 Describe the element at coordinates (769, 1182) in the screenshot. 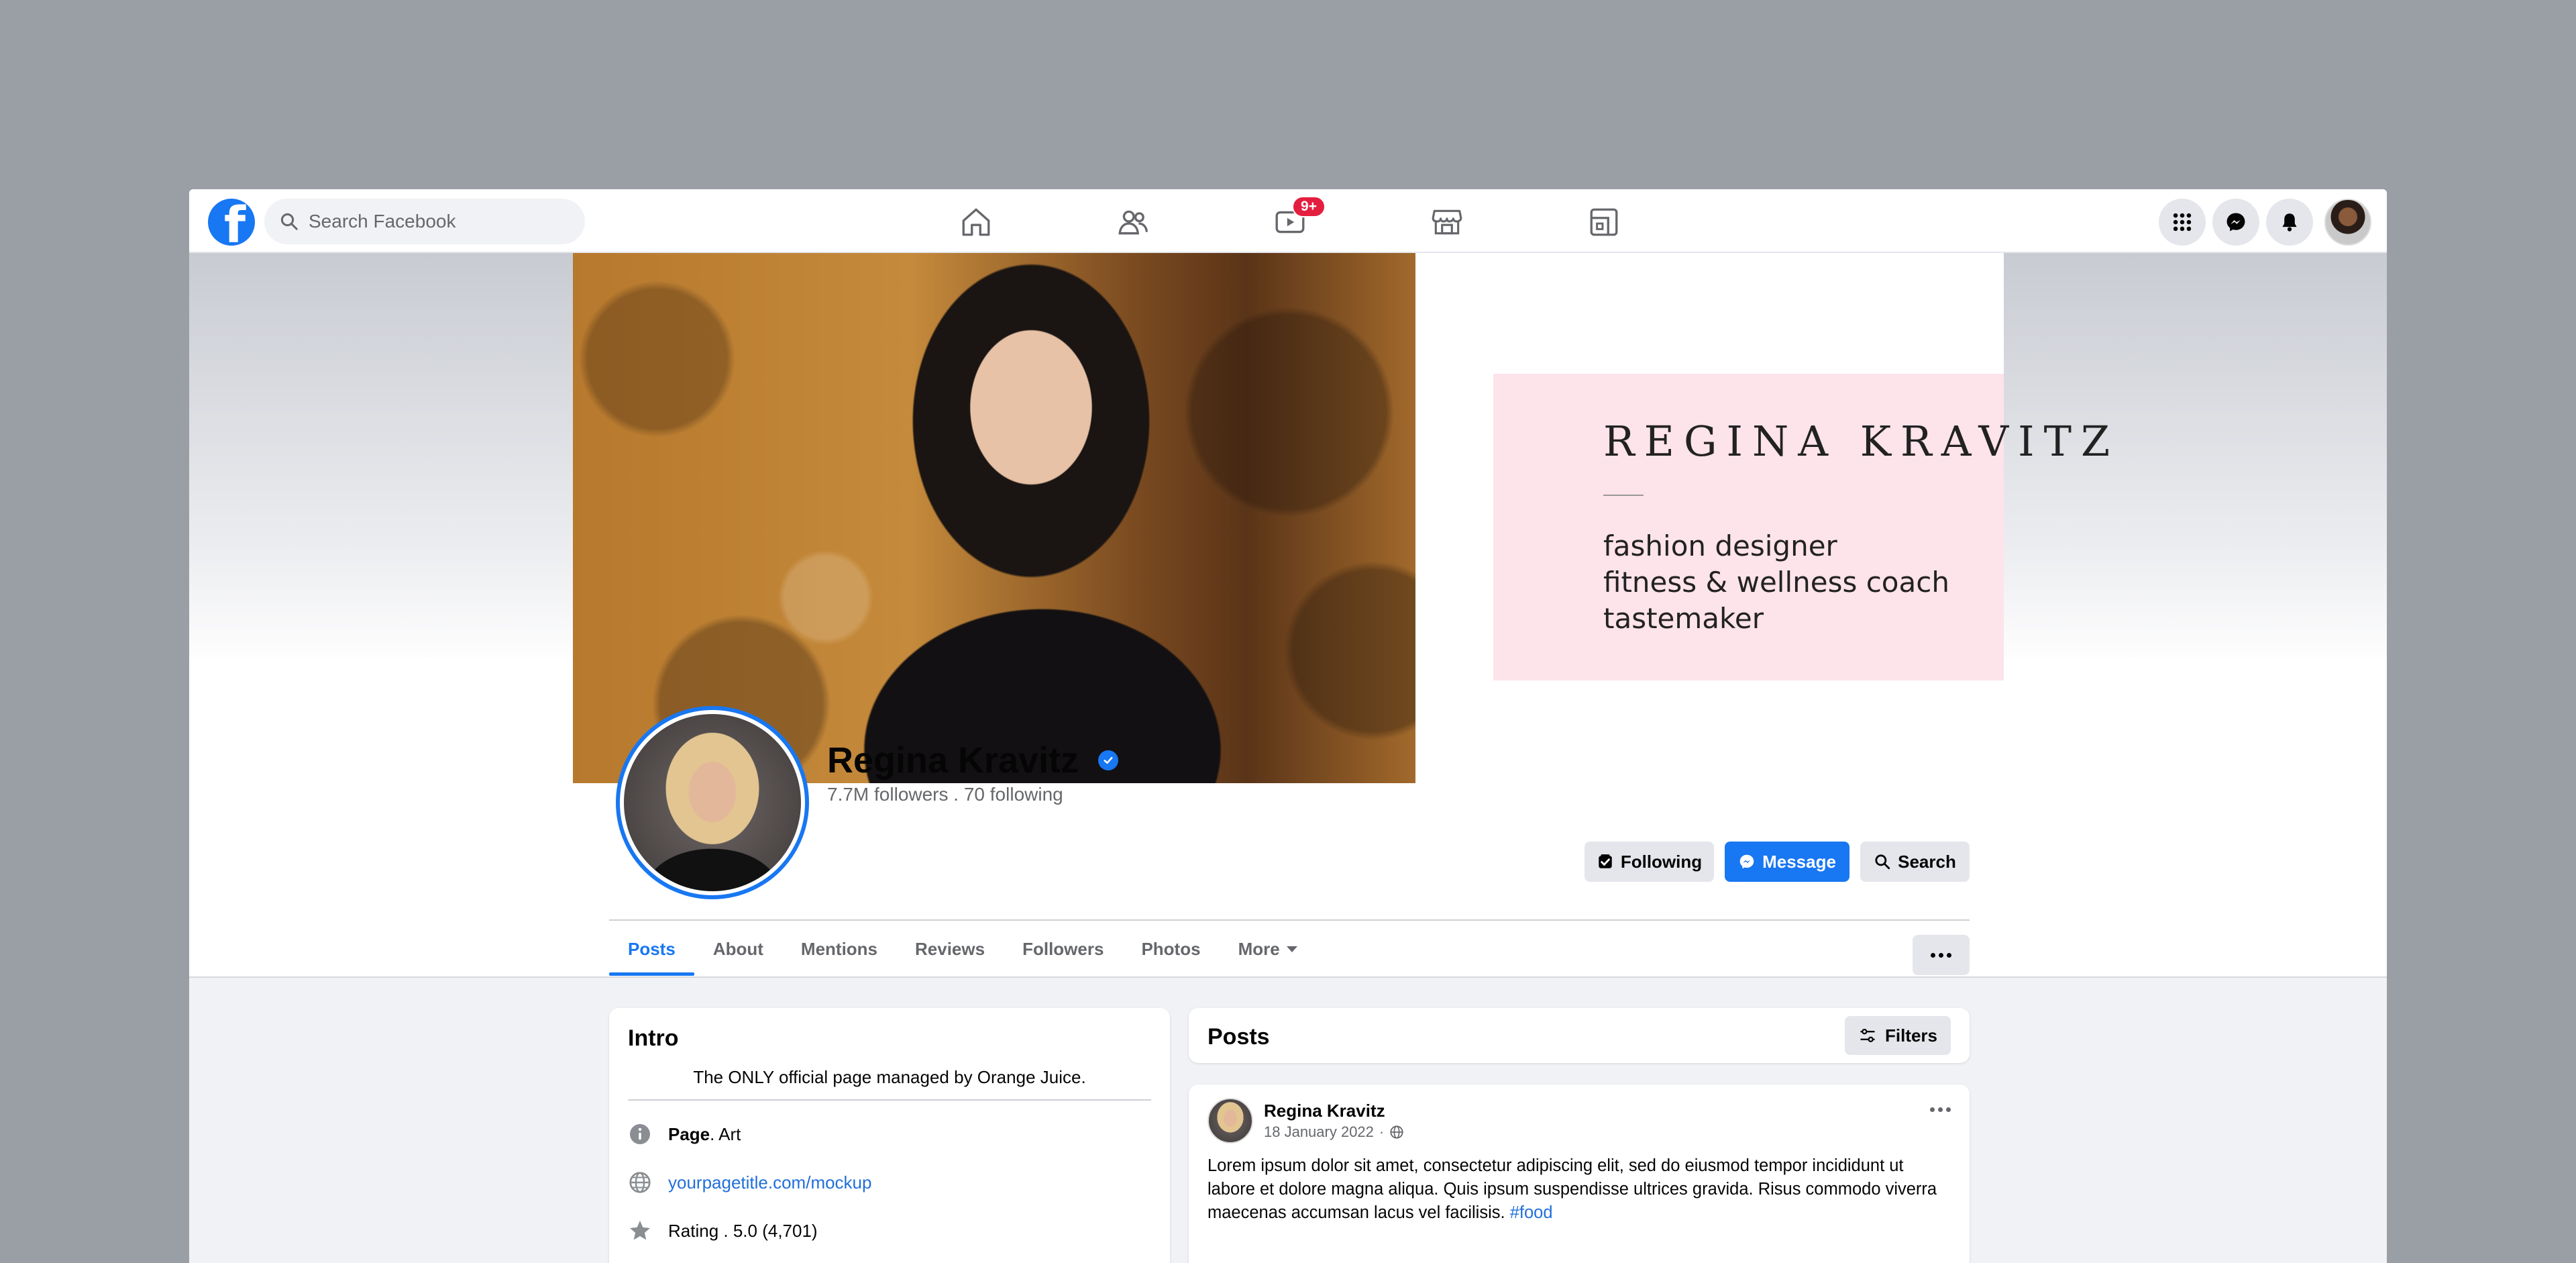

I see `website-link: yourpagetitle.com/mockup` at that location.